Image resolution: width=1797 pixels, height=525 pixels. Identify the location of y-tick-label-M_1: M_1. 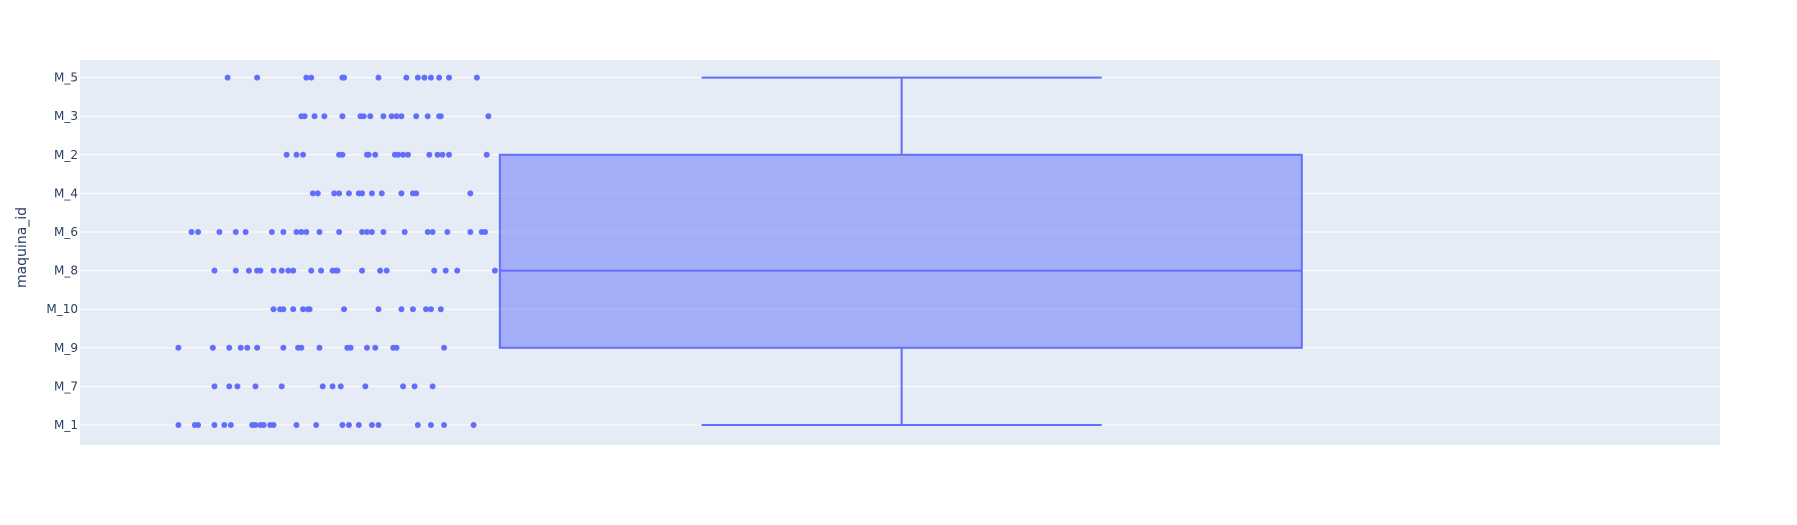
(66, 425).